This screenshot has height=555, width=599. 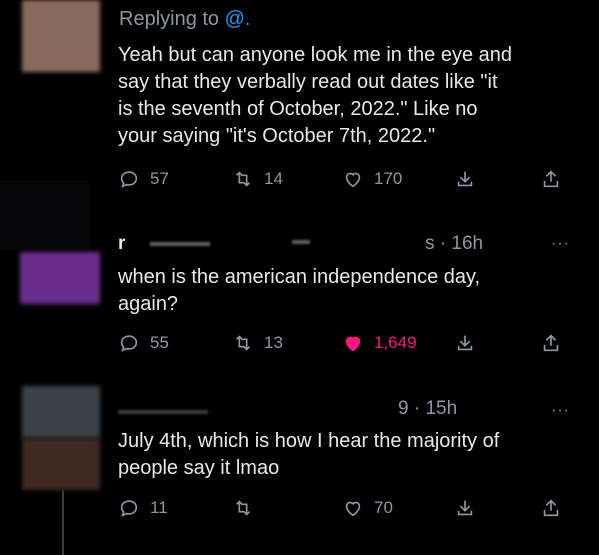 I want to click on reply-count: 55, so click(x=159, y=342).